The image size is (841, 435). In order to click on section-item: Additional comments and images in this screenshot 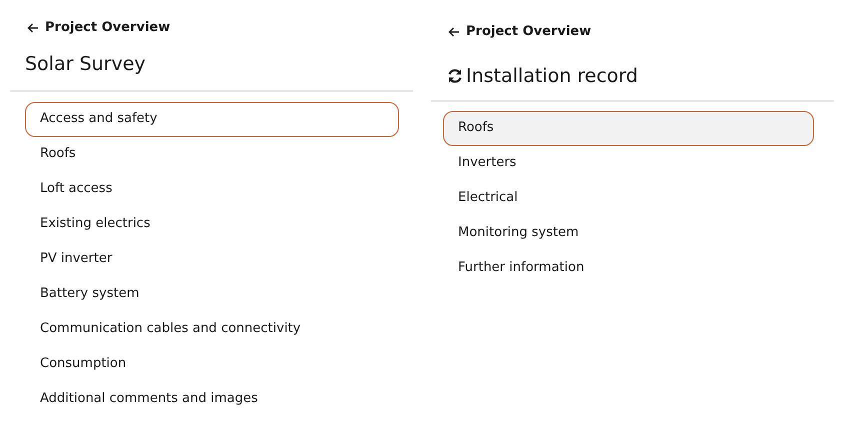, I will do `click(212, 399)`.